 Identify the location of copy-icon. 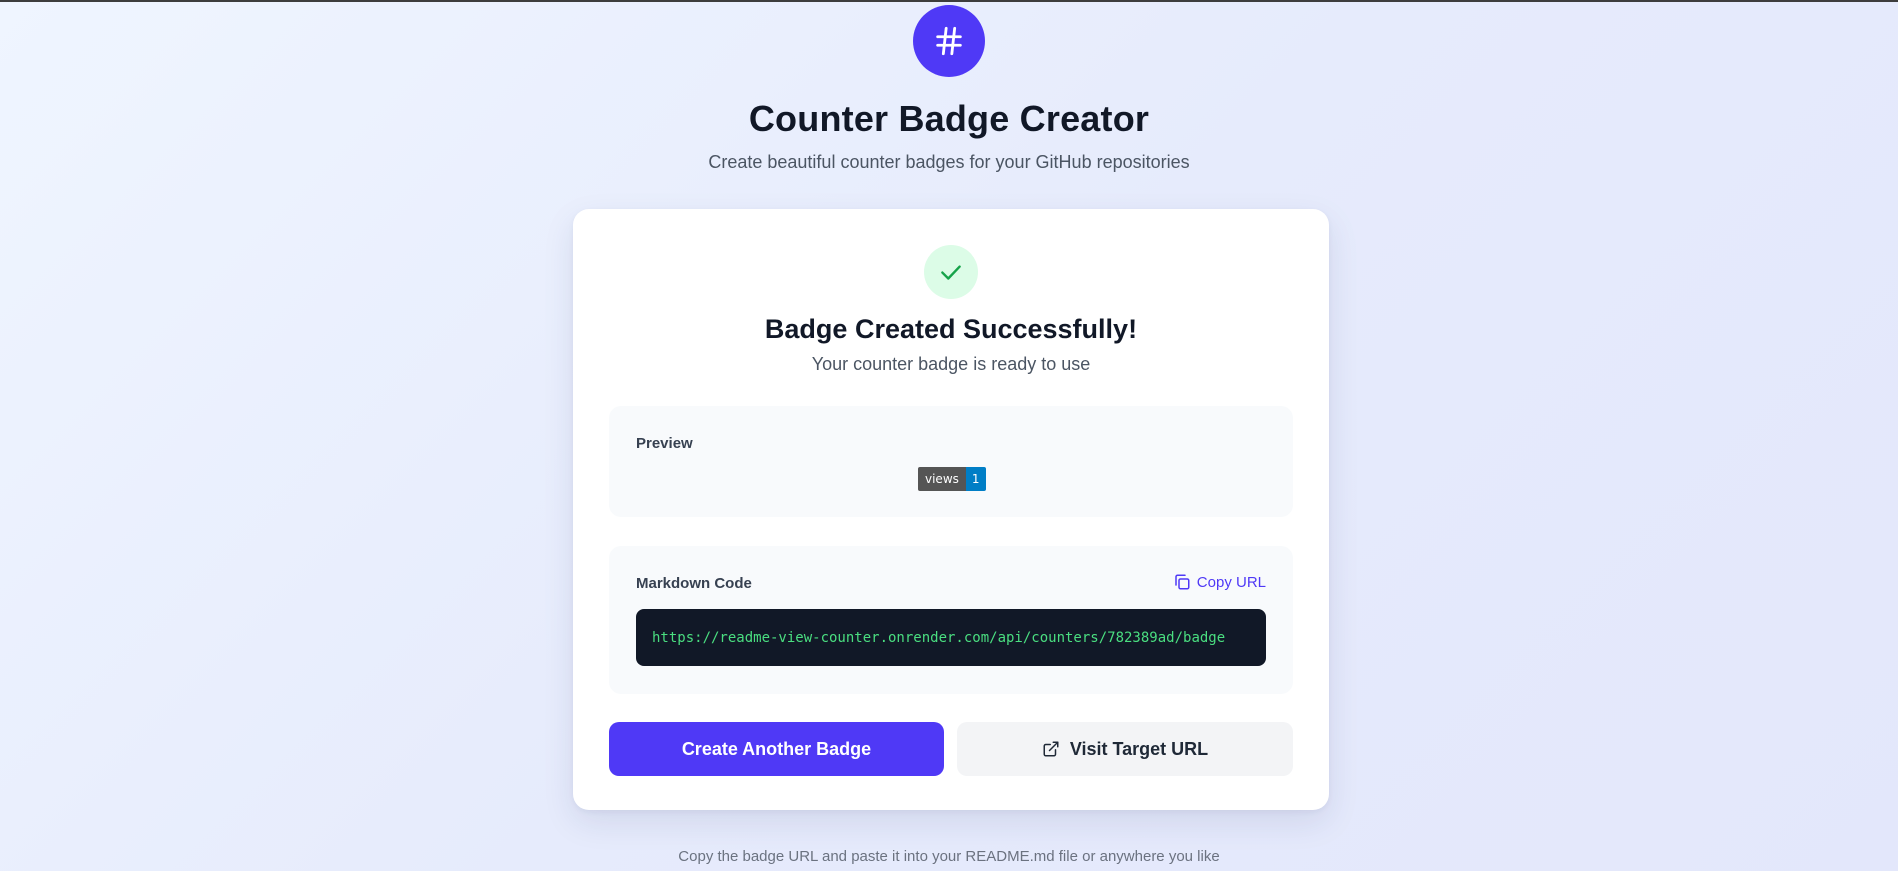
(1182, 582).